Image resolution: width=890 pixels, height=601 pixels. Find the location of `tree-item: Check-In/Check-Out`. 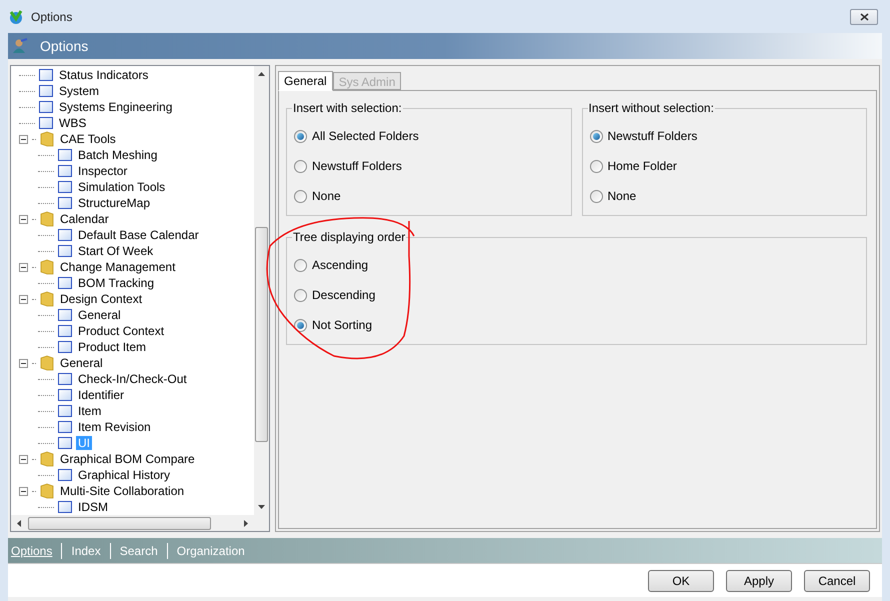

tree-item: Check-In/Check-Out is located at coordinates (132, 379).